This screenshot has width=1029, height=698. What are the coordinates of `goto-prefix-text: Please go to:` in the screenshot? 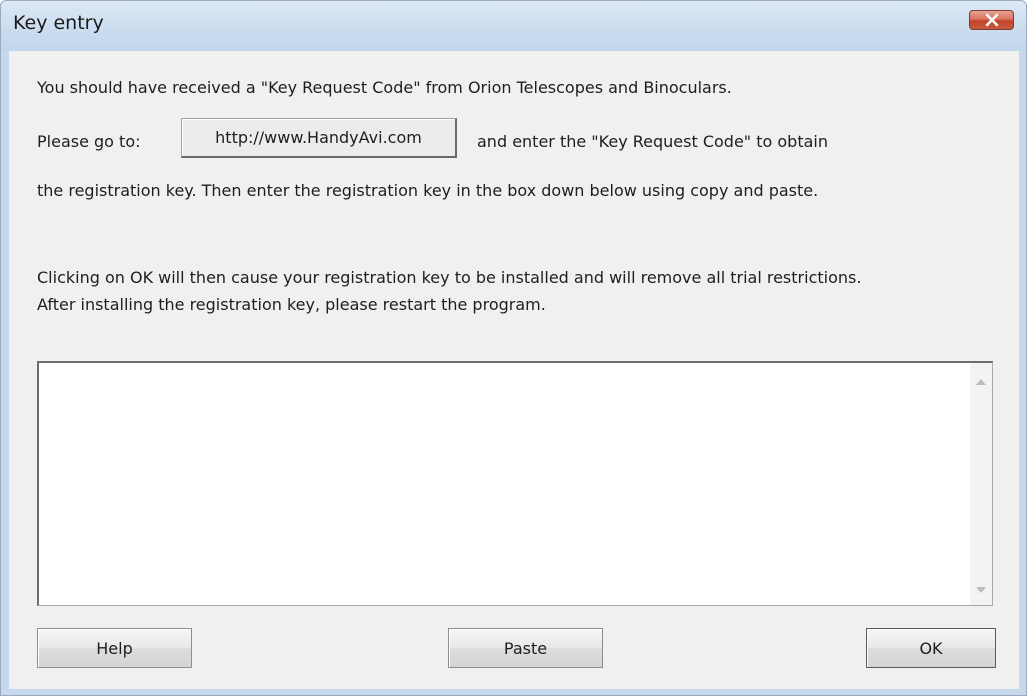 It's located at (89, 141).